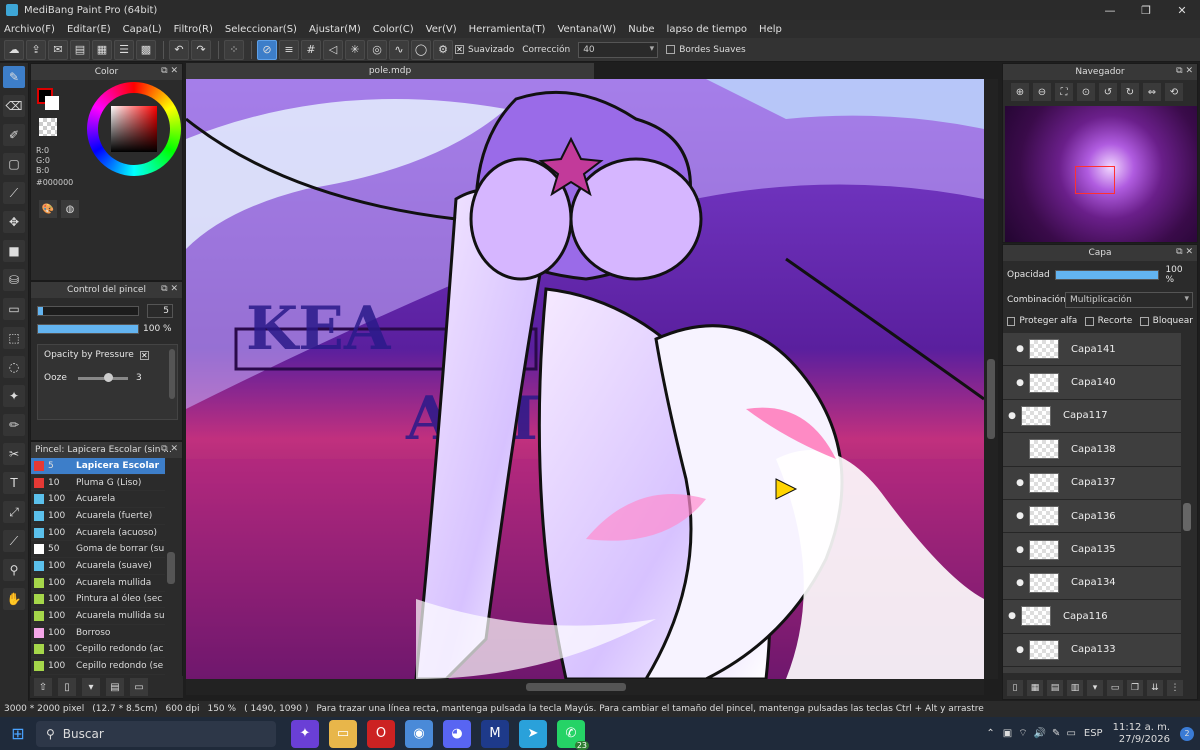 This screenshot has width=1200, height=750. I want to click on menu-archivo: Archivo(F), so click(29, 29).